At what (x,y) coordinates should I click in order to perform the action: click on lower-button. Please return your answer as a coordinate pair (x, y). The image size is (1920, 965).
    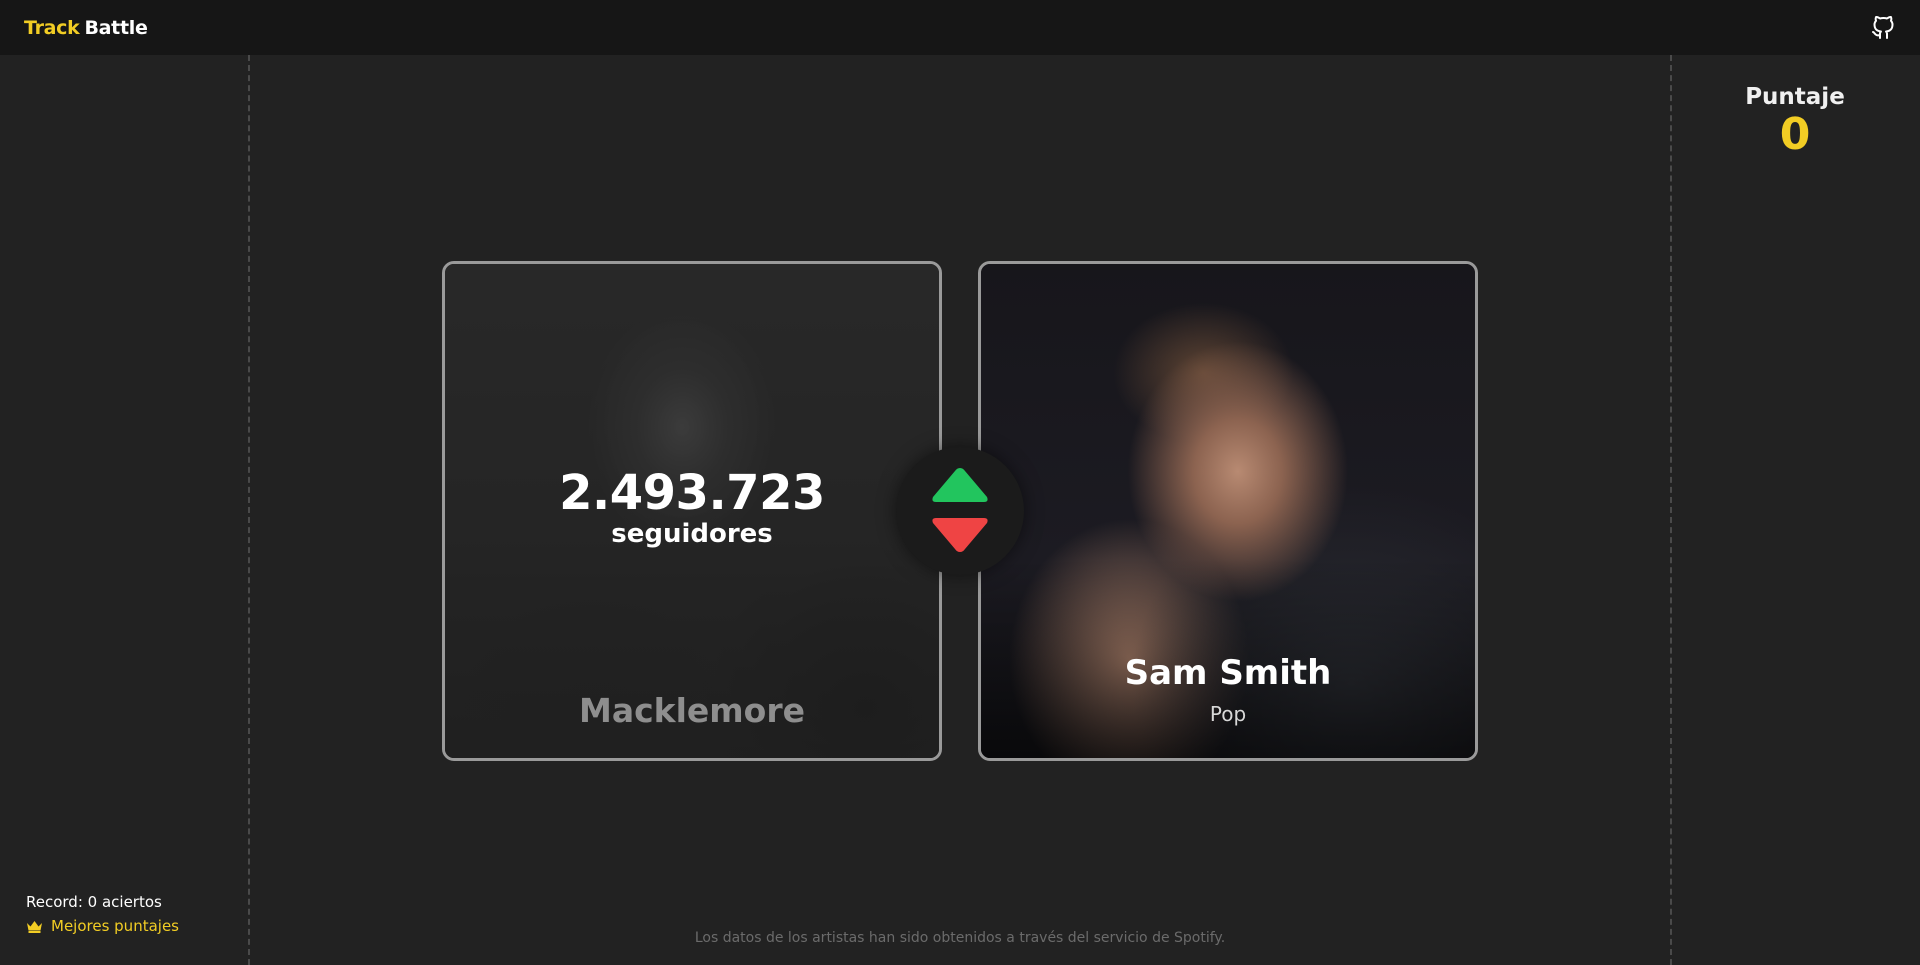
    Looking at the image, I should click on (960, 535).